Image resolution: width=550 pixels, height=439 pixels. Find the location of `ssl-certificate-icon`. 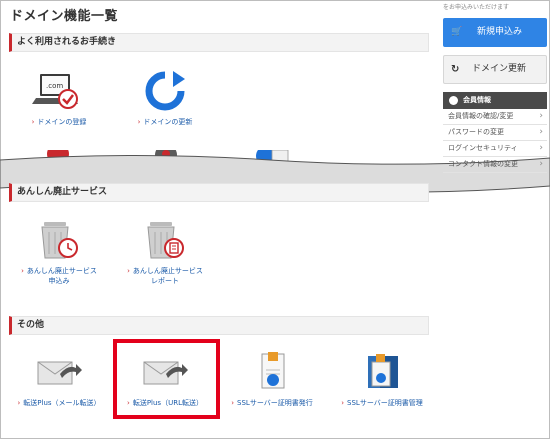

ssl-certificate-icon is located at coordinates (272, 372).